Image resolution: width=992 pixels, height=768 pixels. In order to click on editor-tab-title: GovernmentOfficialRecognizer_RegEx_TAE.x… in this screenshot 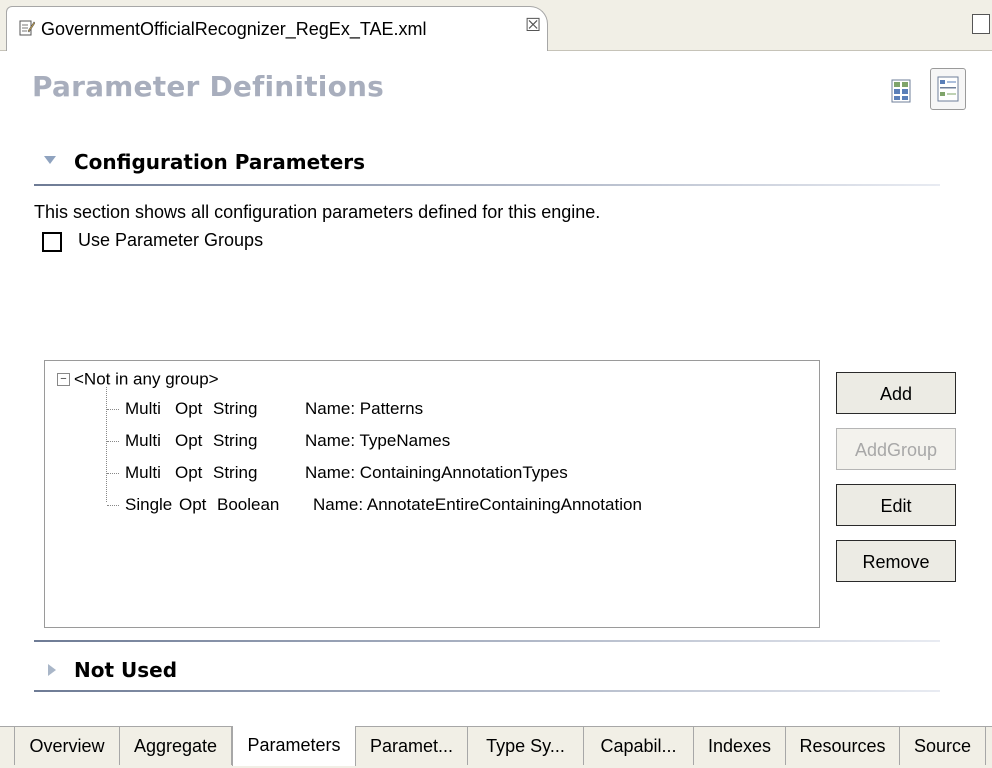, I will do `click(234, 29)`.